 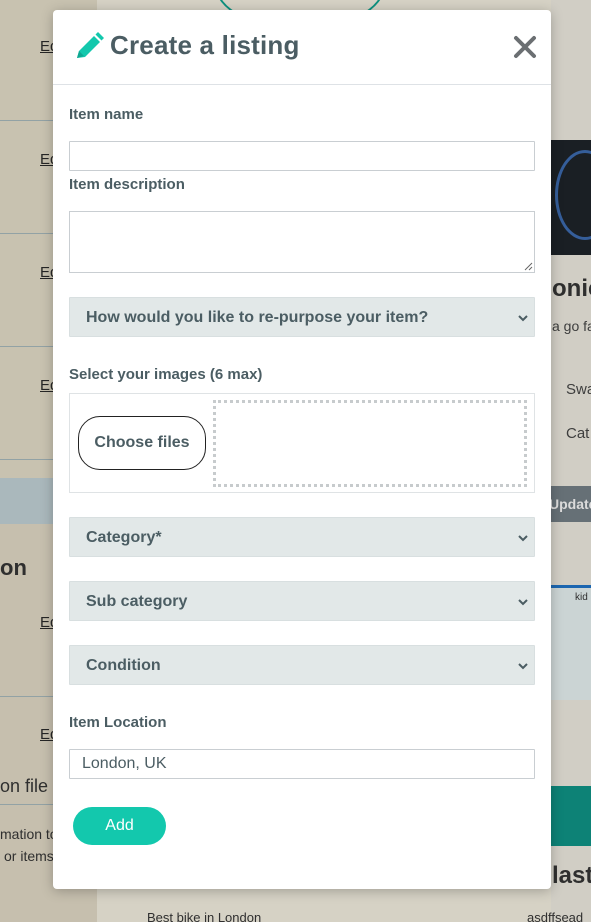 I want to click on item-location-input, so click(x=302, y=764).